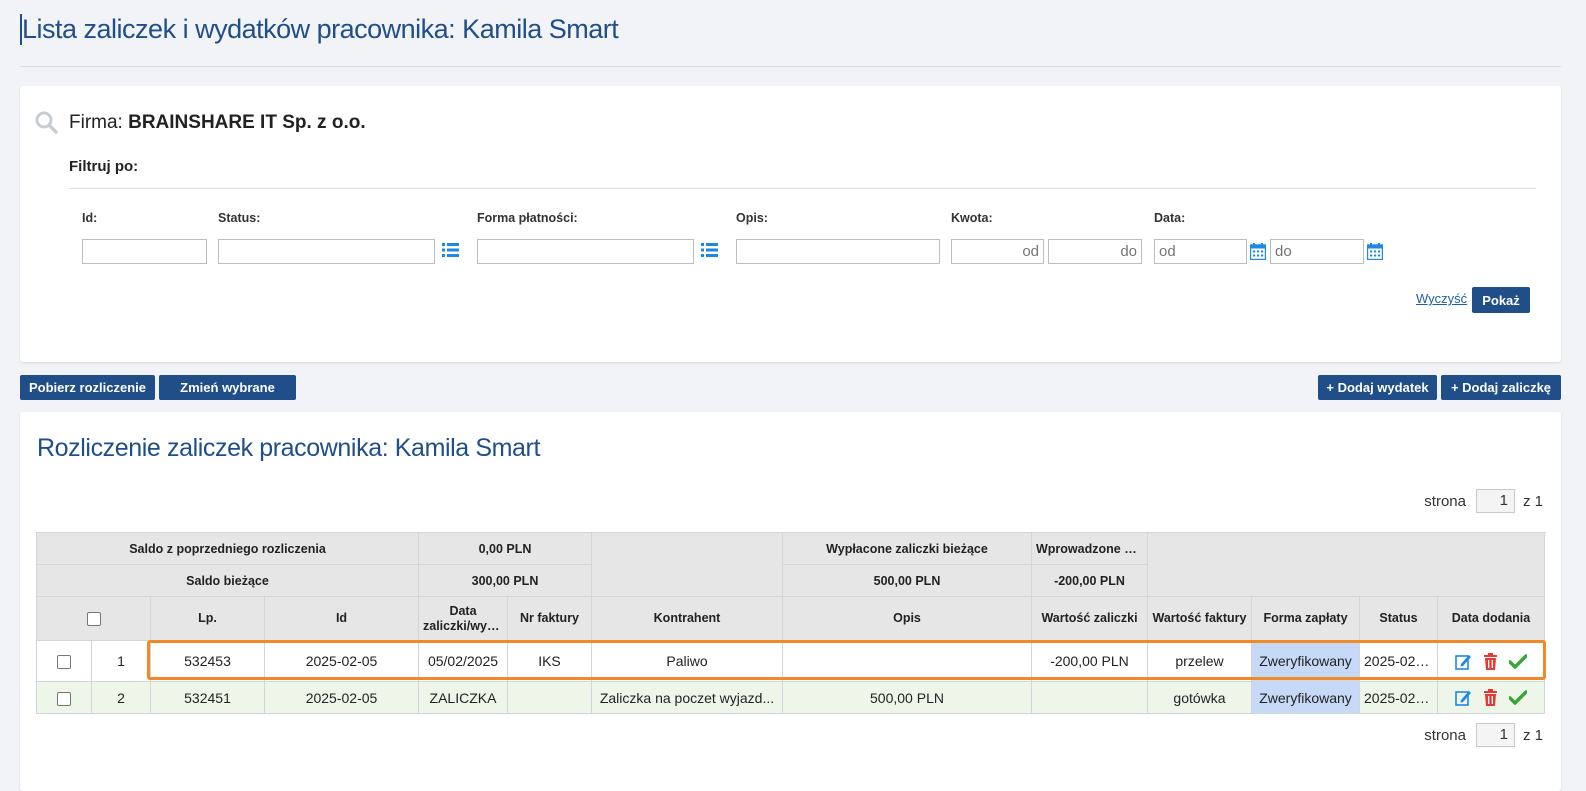 This screenshot has height=791, width=1586. I want to click on col-header: Wartość zaliczki, so click(1089, 618).